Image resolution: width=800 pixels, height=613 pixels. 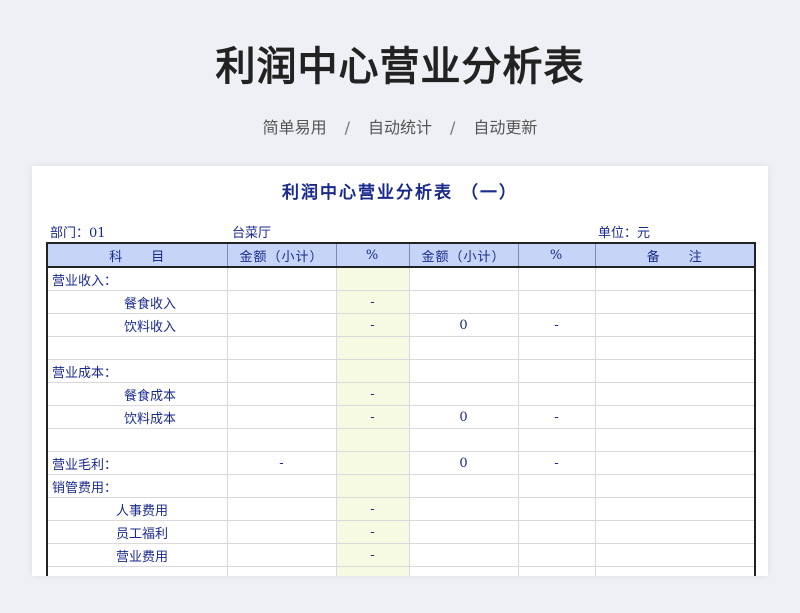 What do you see at coordinates (373, 255) in the screenshot?
I see `column-header-percent-1: %` at bounding box center [373, 255].